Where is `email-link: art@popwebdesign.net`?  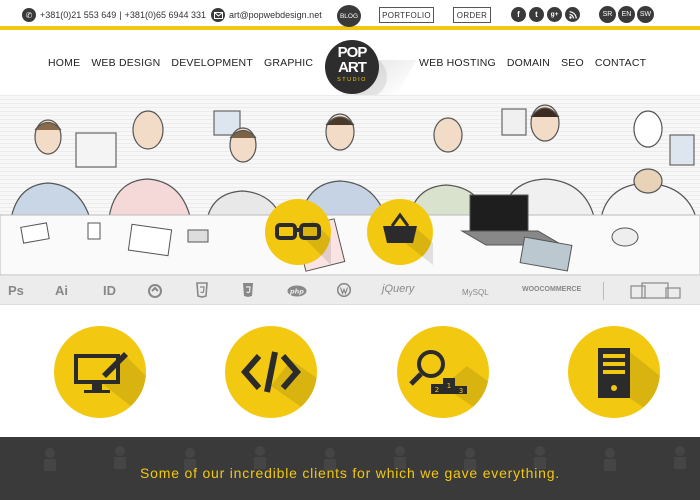 email-link: art@popwebdesign.net is located at coordinates (275, 15).